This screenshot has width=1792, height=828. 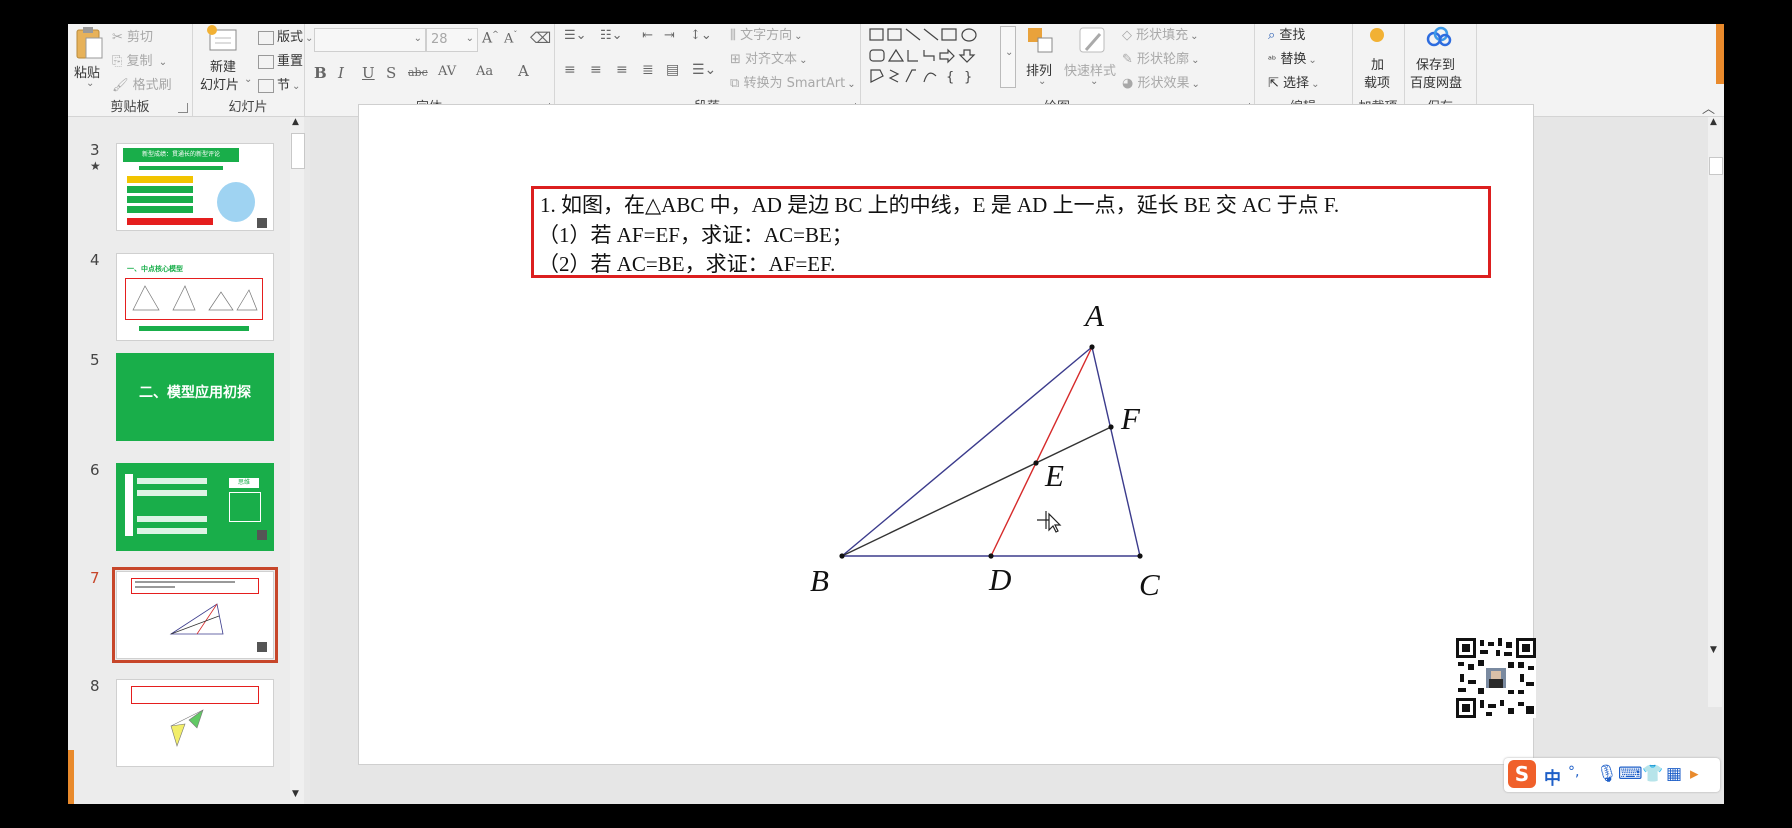 I want to click on slide-preview: 一、中点核心模型, so click(x=195, y=297).